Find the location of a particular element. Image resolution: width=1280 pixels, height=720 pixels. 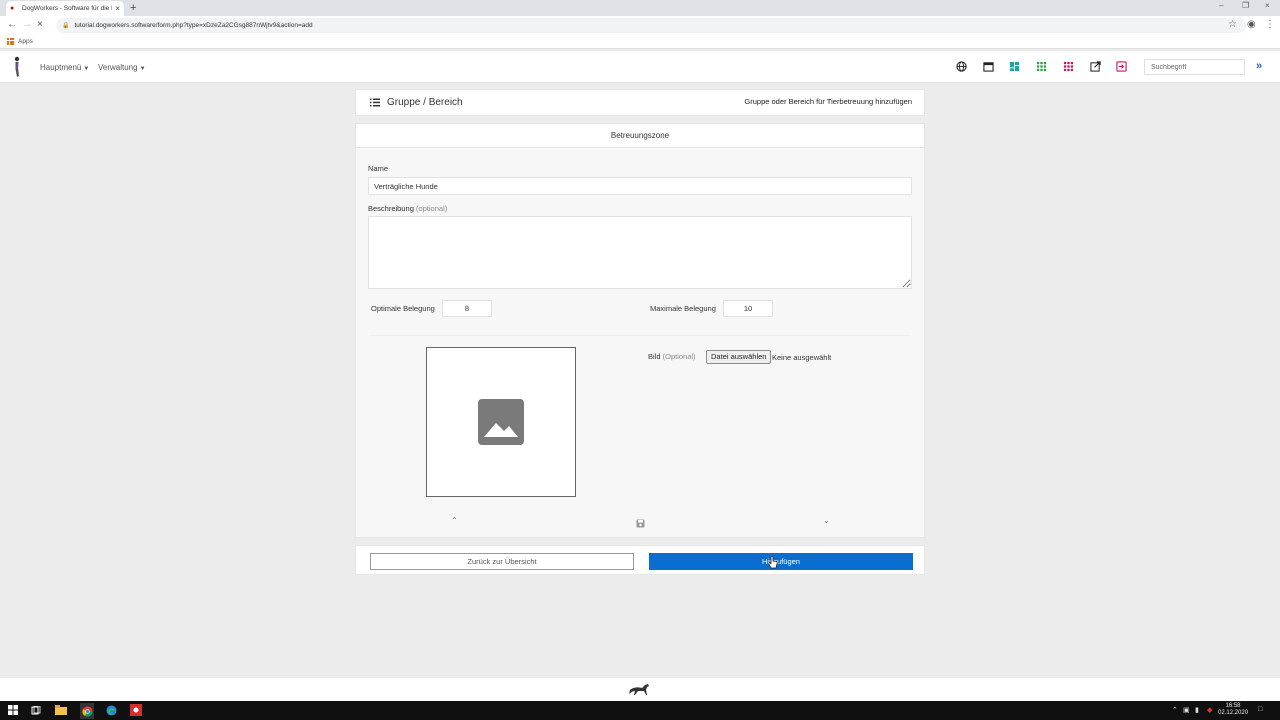

close-window-icon: × is located at coordinates (1267, 5).